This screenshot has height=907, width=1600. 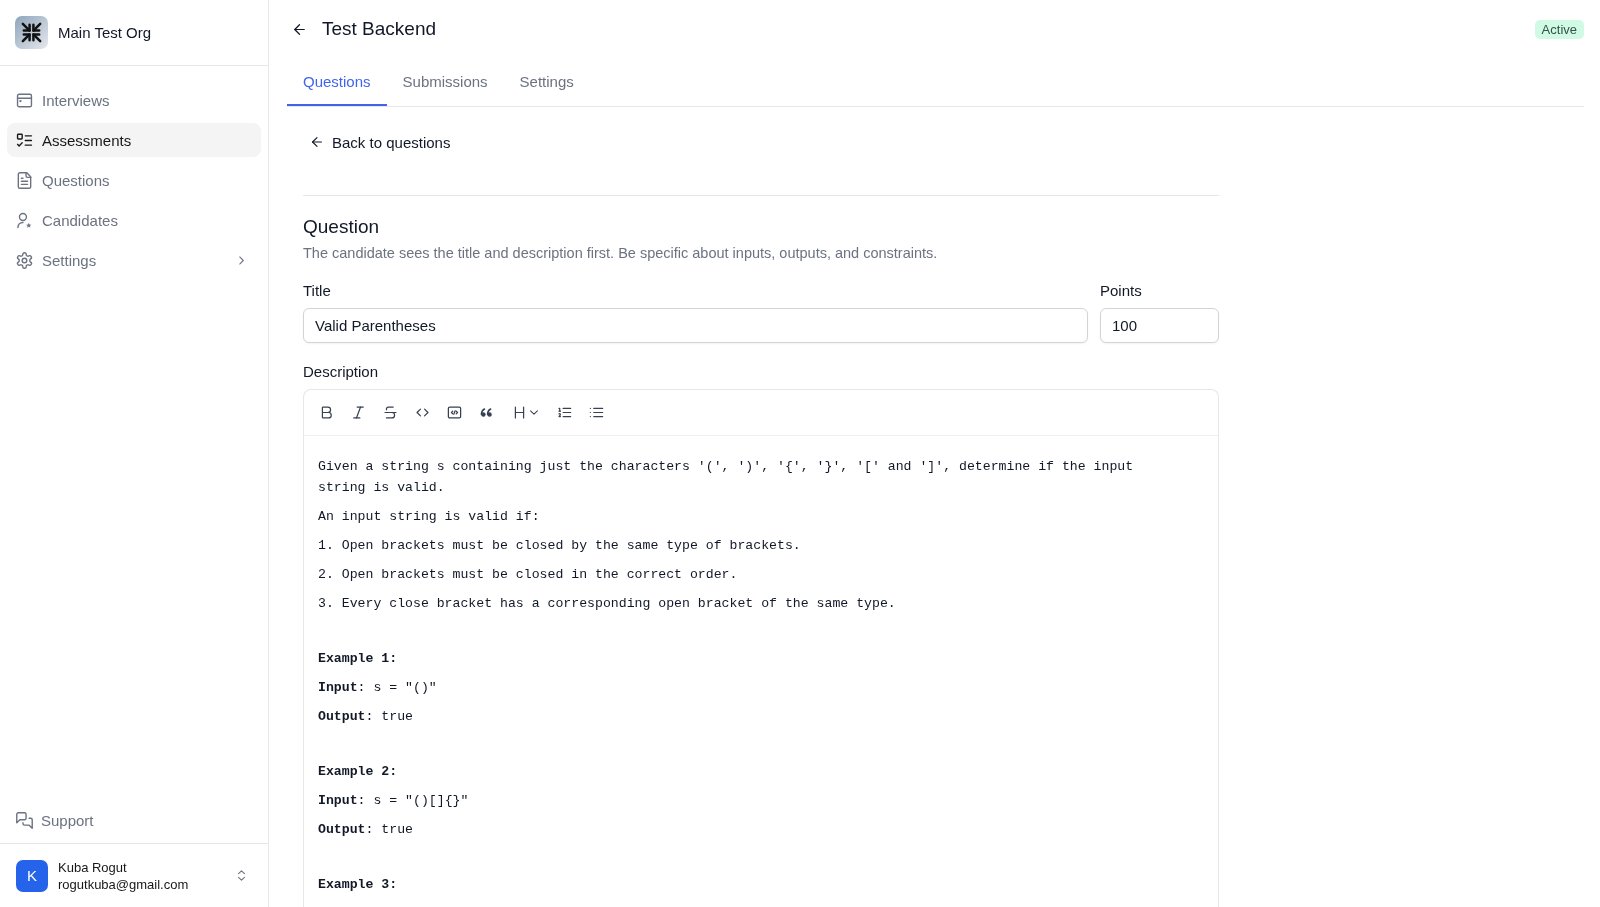 What do you see at coordinates (379, 29) in the screenshot?
I see `page-title: Test Backend` at bounding box center [379, 29].